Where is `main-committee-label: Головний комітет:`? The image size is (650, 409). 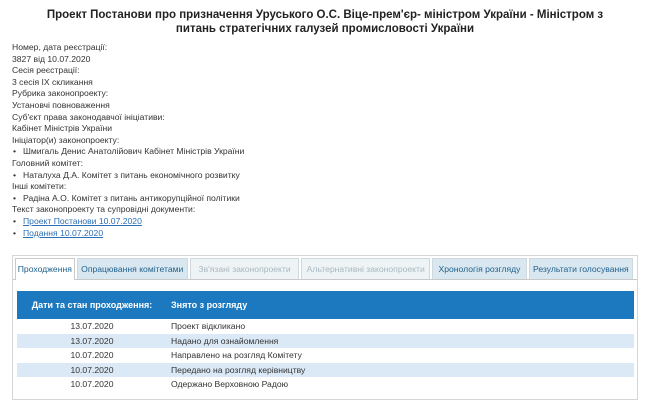
main-committee-label: Головний комітет: is located at coordinates (47, 162).